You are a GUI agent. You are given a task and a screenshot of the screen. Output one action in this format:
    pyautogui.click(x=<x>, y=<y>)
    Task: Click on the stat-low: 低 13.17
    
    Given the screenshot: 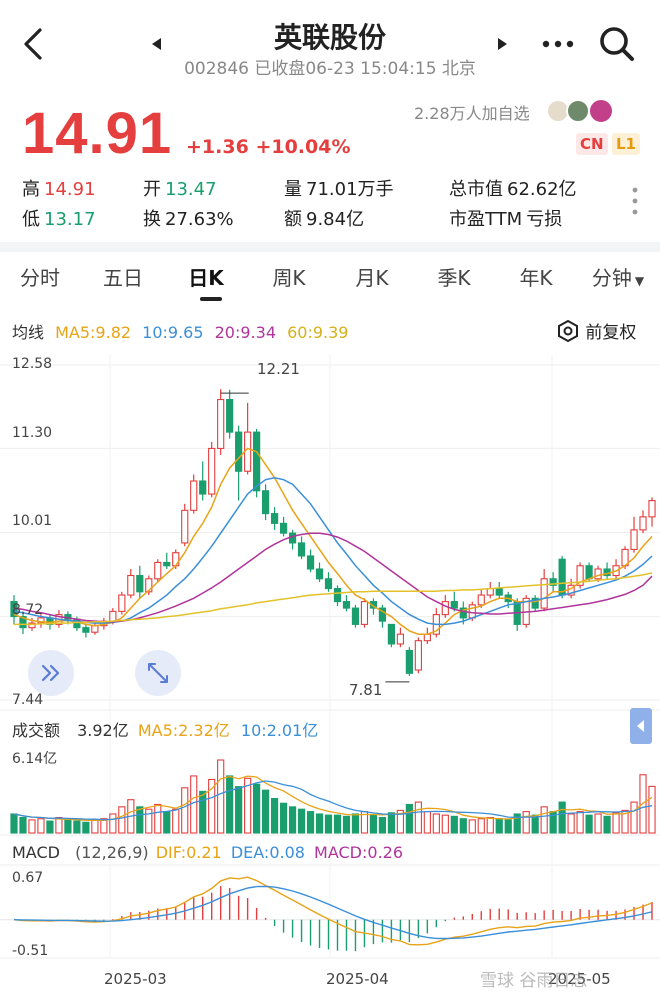 What is the action you would take?
    pyautogui.click(x=59, y=219)
    